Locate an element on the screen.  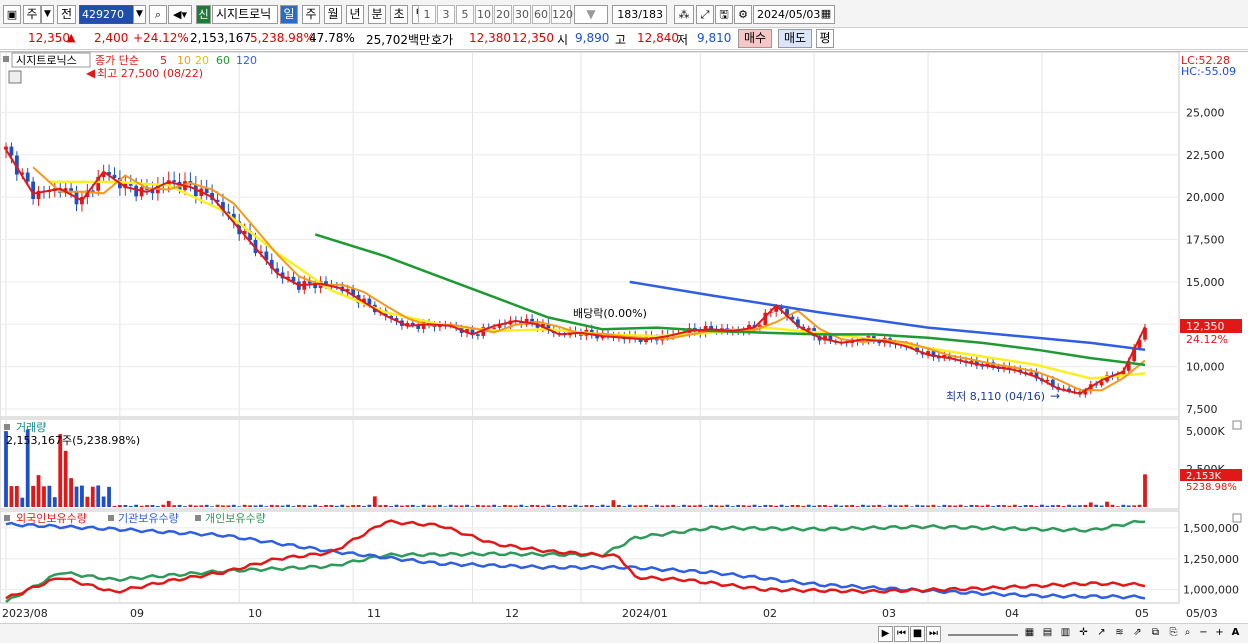
market-select: 주 is located at coordinates (32, 14).